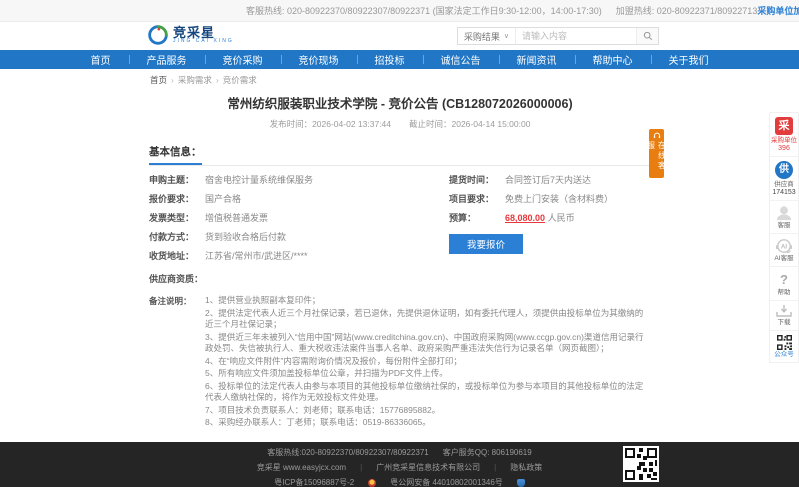 Image resolution: width=799 pixels, height=487 pixels. Describe the element at coordinates (195, 80) in the screenshot. I see `breadcrumb-purchase-demand: 采购需求` at that location.